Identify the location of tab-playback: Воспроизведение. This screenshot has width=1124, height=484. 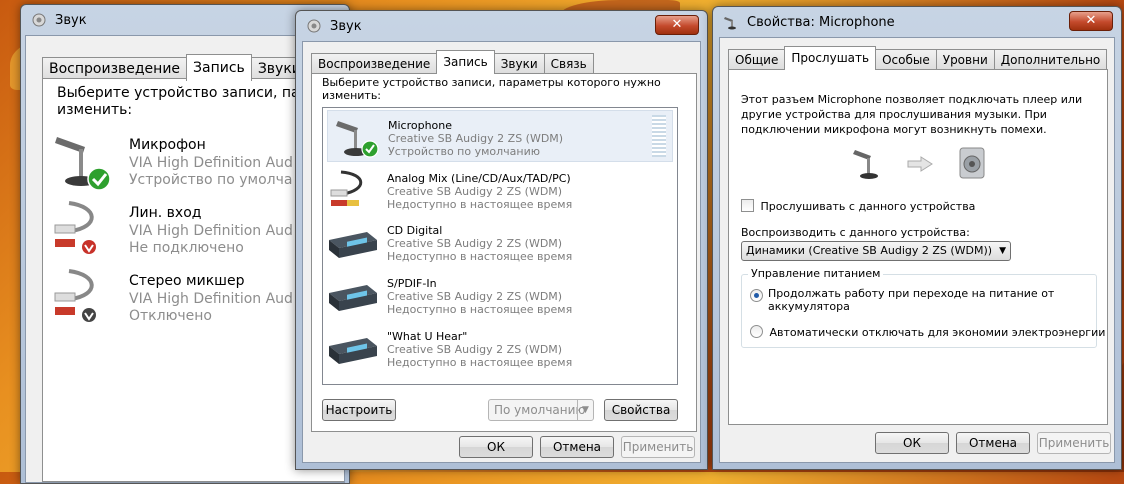
(374, 63).